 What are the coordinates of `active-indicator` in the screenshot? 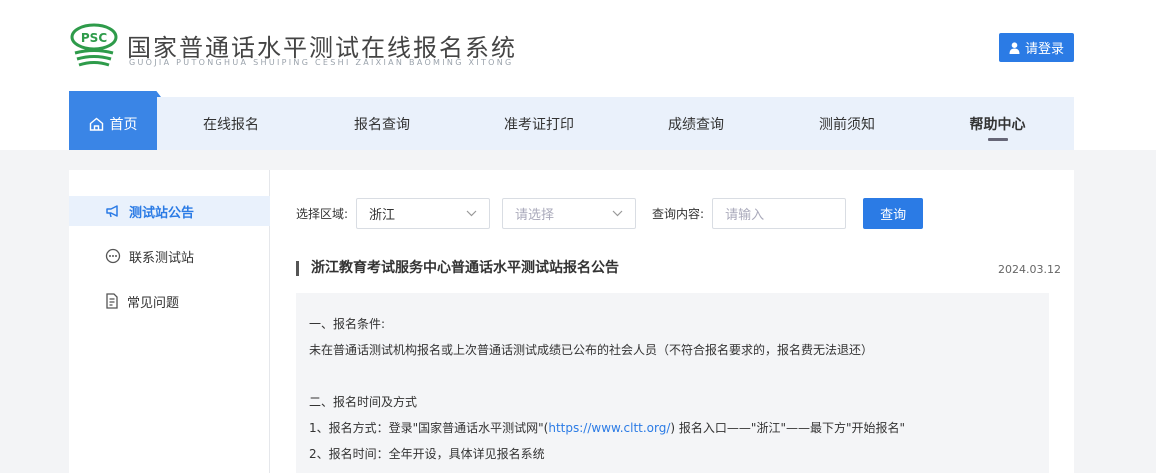 It's located at (997, 139).